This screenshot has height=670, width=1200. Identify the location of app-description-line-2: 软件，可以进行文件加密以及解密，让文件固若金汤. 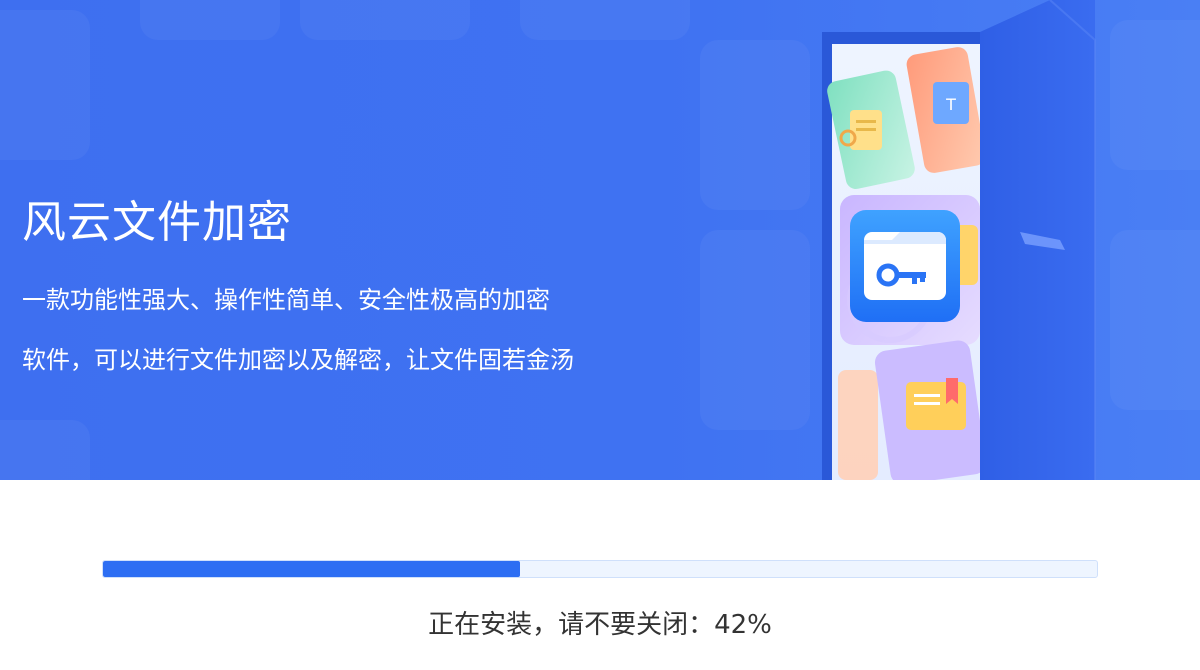
(298, 360).